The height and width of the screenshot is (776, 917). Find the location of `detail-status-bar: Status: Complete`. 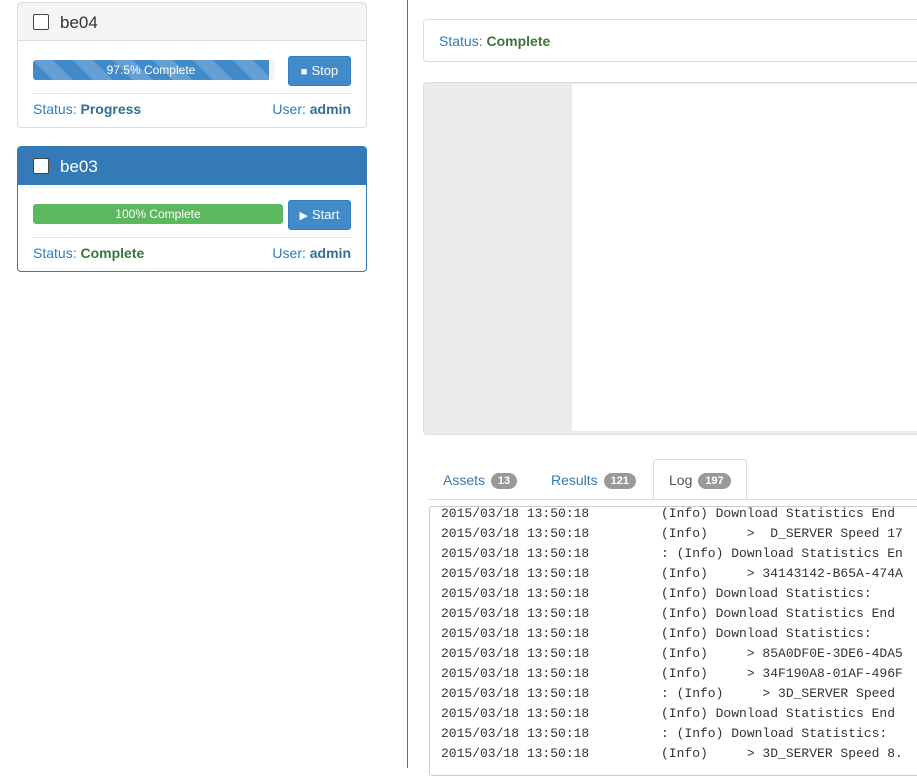

detail-status-bar: Status: Complete is located at coordinates (670, 40).